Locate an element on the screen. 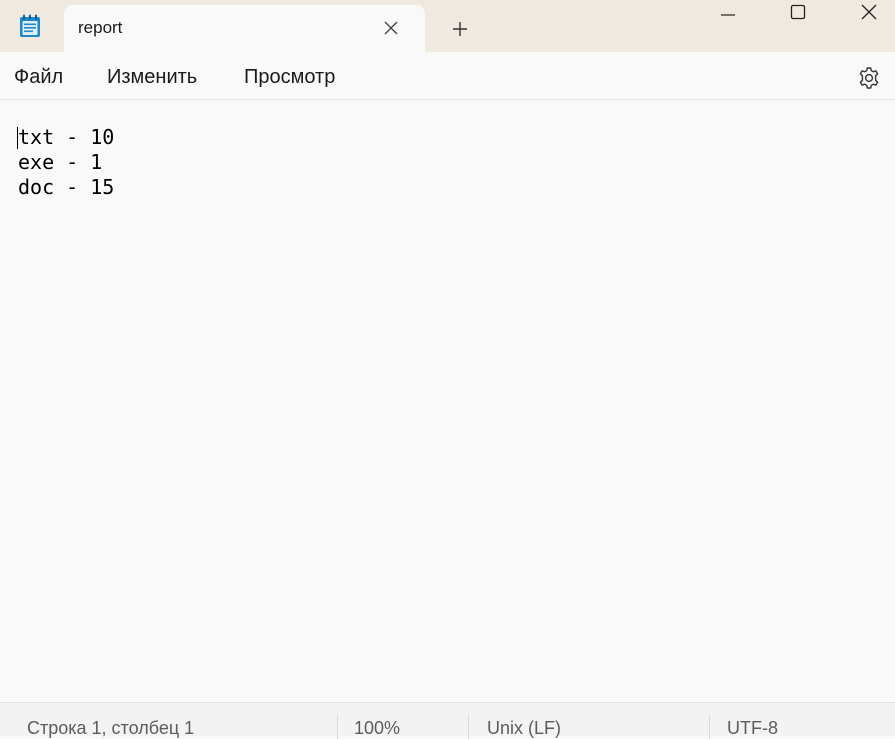 This screenshot has height=739, width=895. menu-edit: Изменить is located at coordinates (152, 77).